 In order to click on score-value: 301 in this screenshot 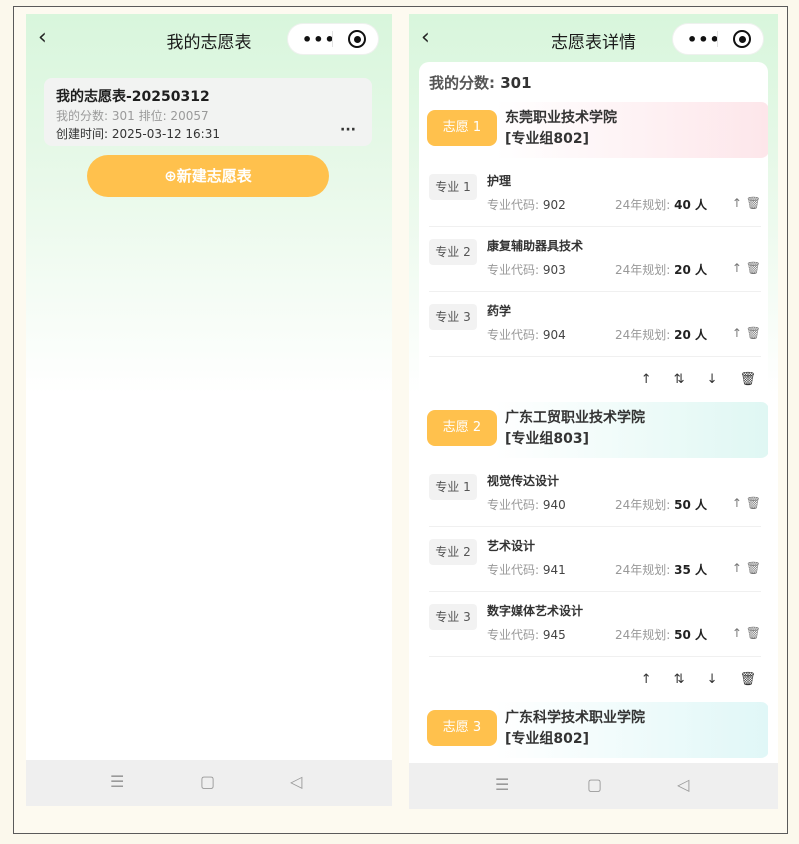, I will do `click(516, 83)`.